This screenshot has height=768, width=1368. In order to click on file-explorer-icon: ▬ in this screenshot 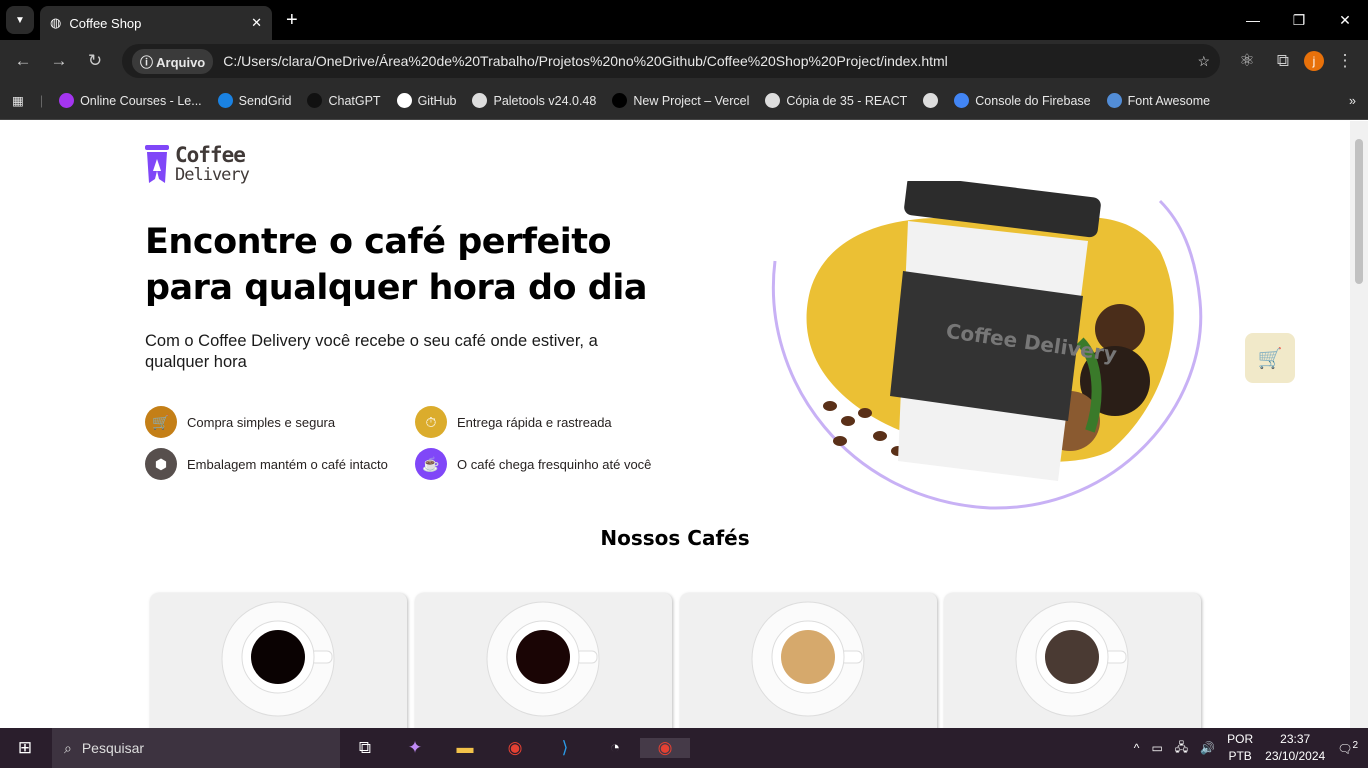, I will do `click(465, 748)`.